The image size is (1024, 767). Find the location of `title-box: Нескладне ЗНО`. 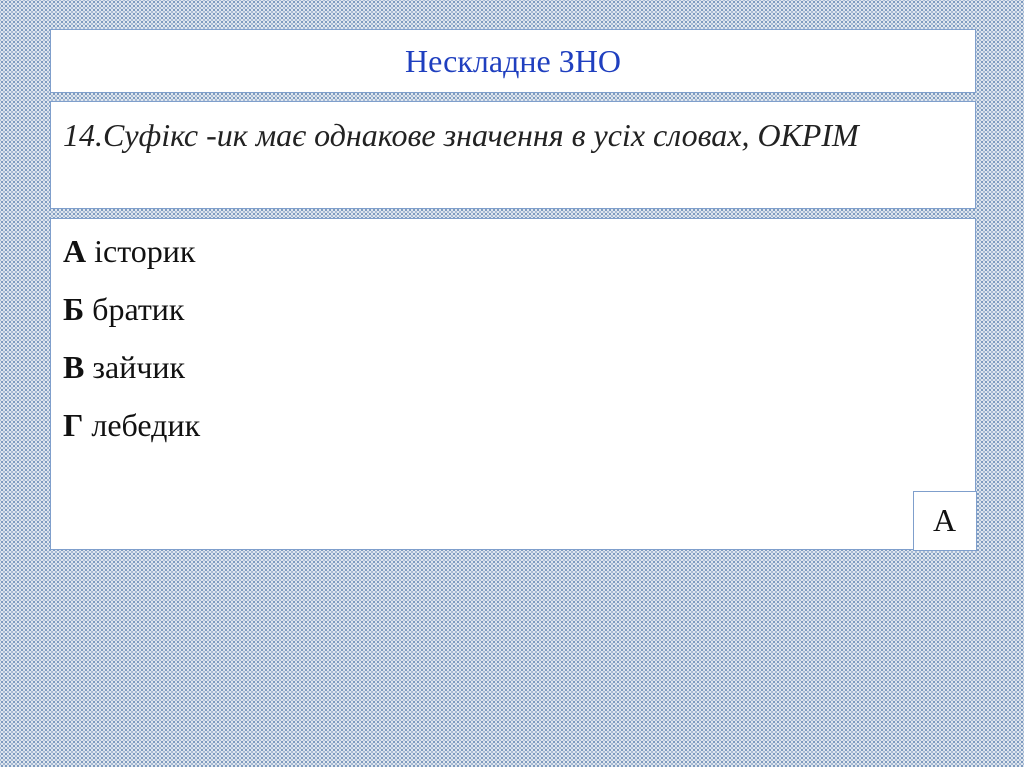

title-box: Нескладне ЗНО is located at coordinates (513, 61).